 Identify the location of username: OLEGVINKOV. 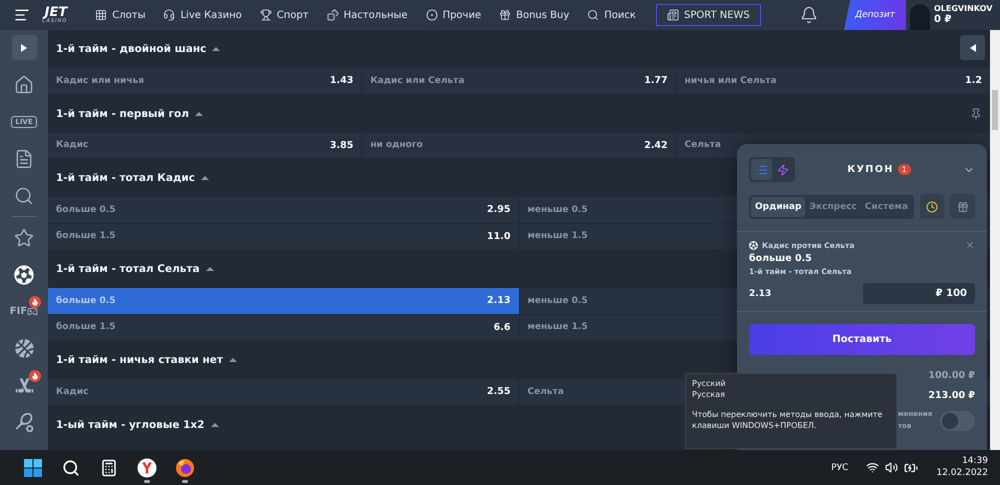
(963, 9).